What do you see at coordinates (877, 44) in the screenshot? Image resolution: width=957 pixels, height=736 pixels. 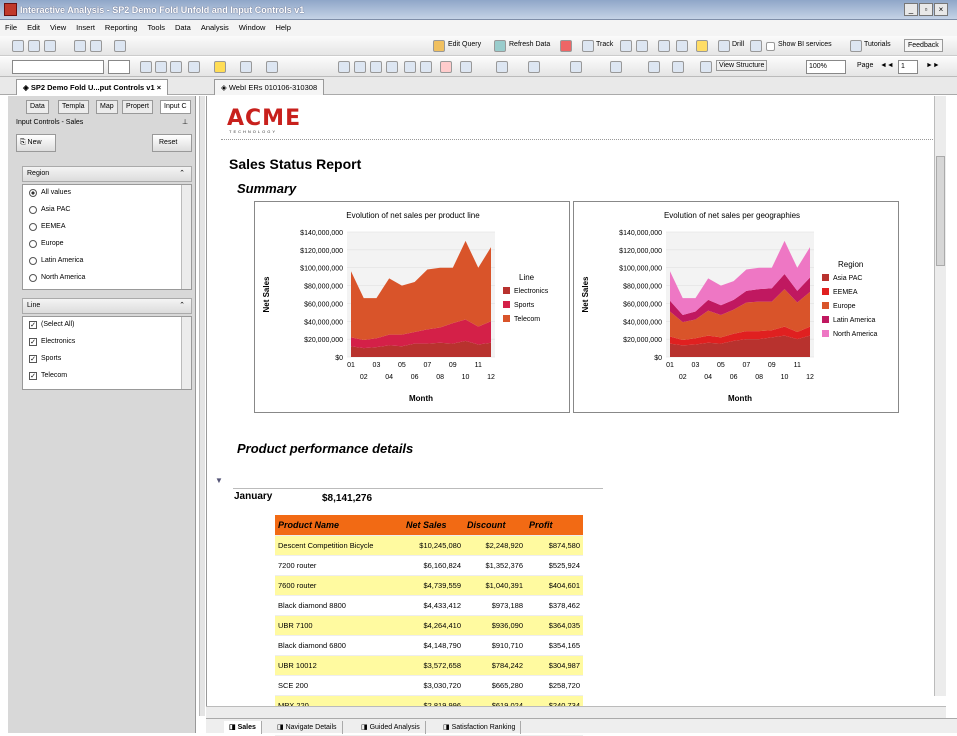 I see `tutorials-button: Tutorials` at bounding box center [877, 44].